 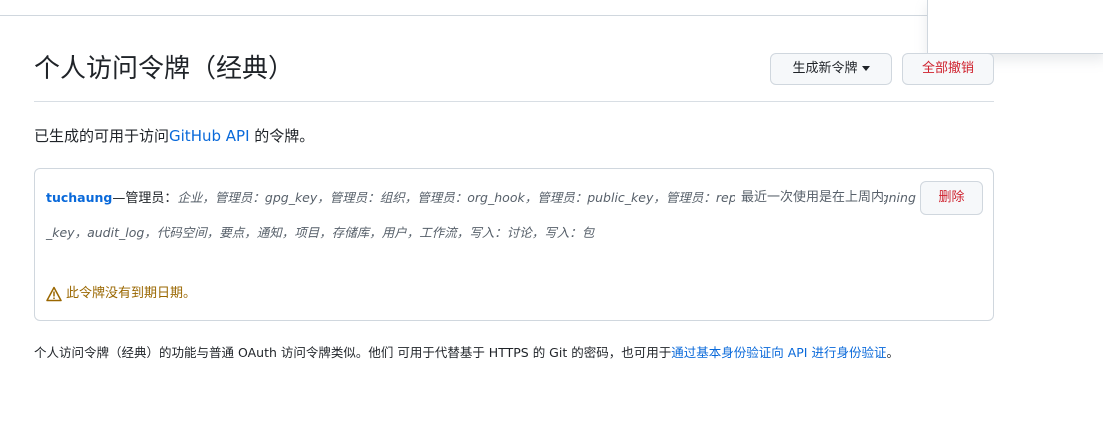 What do you see at coordinates (102, 136) in the screenshot?
I see `intro-prefix: 已生成的可用于访问` at bounding box center [102, 136].